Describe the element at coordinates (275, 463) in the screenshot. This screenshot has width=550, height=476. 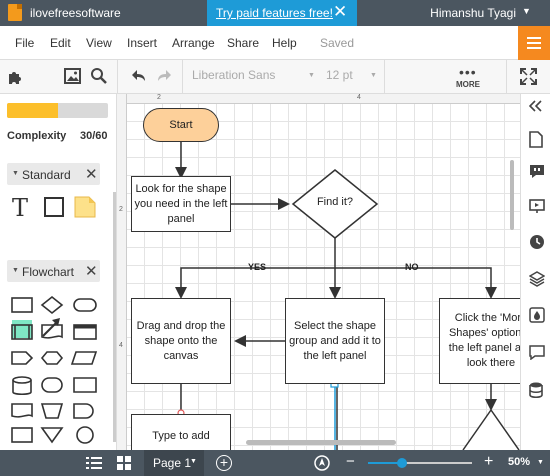
I see `bottom-bar: Page 1 ▼ + − + 50% ▼` at that location.